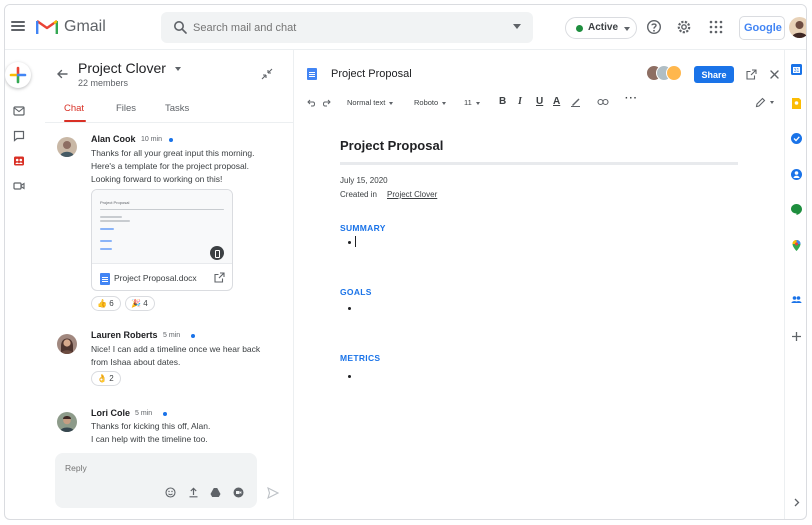 The image size is (812, 525). I want to click on room-menu-chevron-down-icon, so click(178, 69).